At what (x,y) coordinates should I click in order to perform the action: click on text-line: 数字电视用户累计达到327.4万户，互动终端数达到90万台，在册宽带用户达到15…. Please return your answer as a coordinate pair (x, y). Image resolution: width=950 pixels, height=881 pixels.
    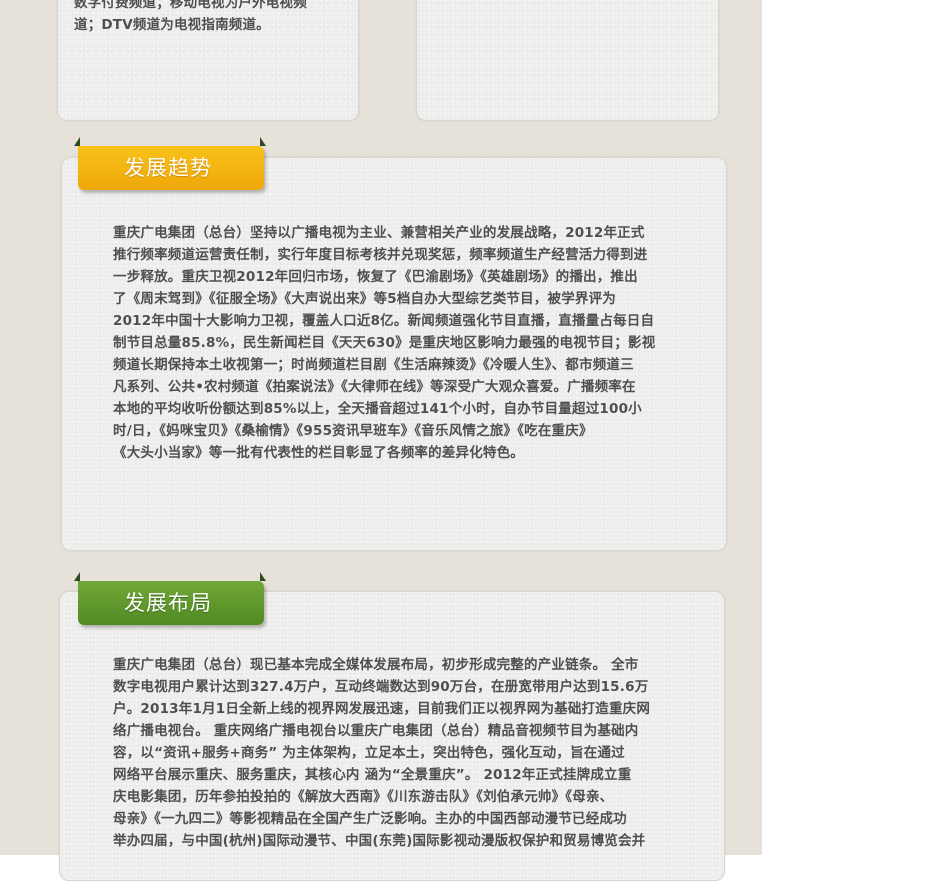
    Looking at the image, I should click on (381, 687).